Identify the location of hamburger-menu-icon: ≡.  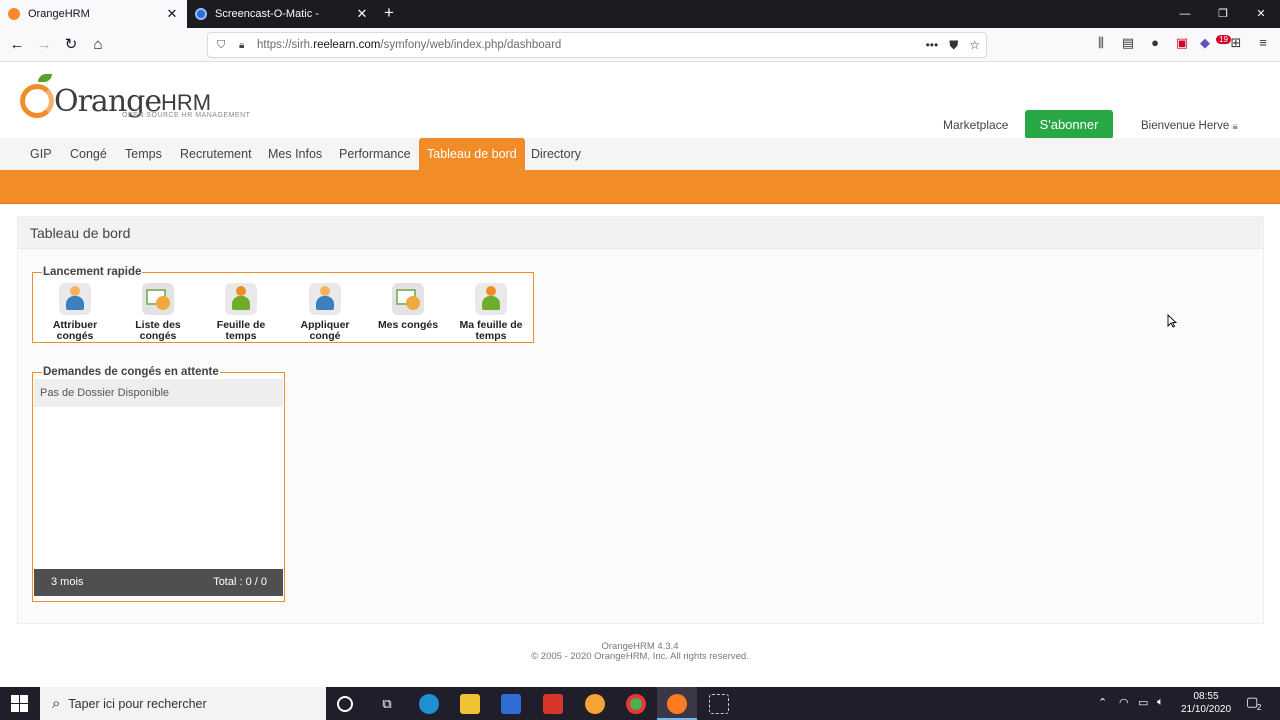
(1263, 43).